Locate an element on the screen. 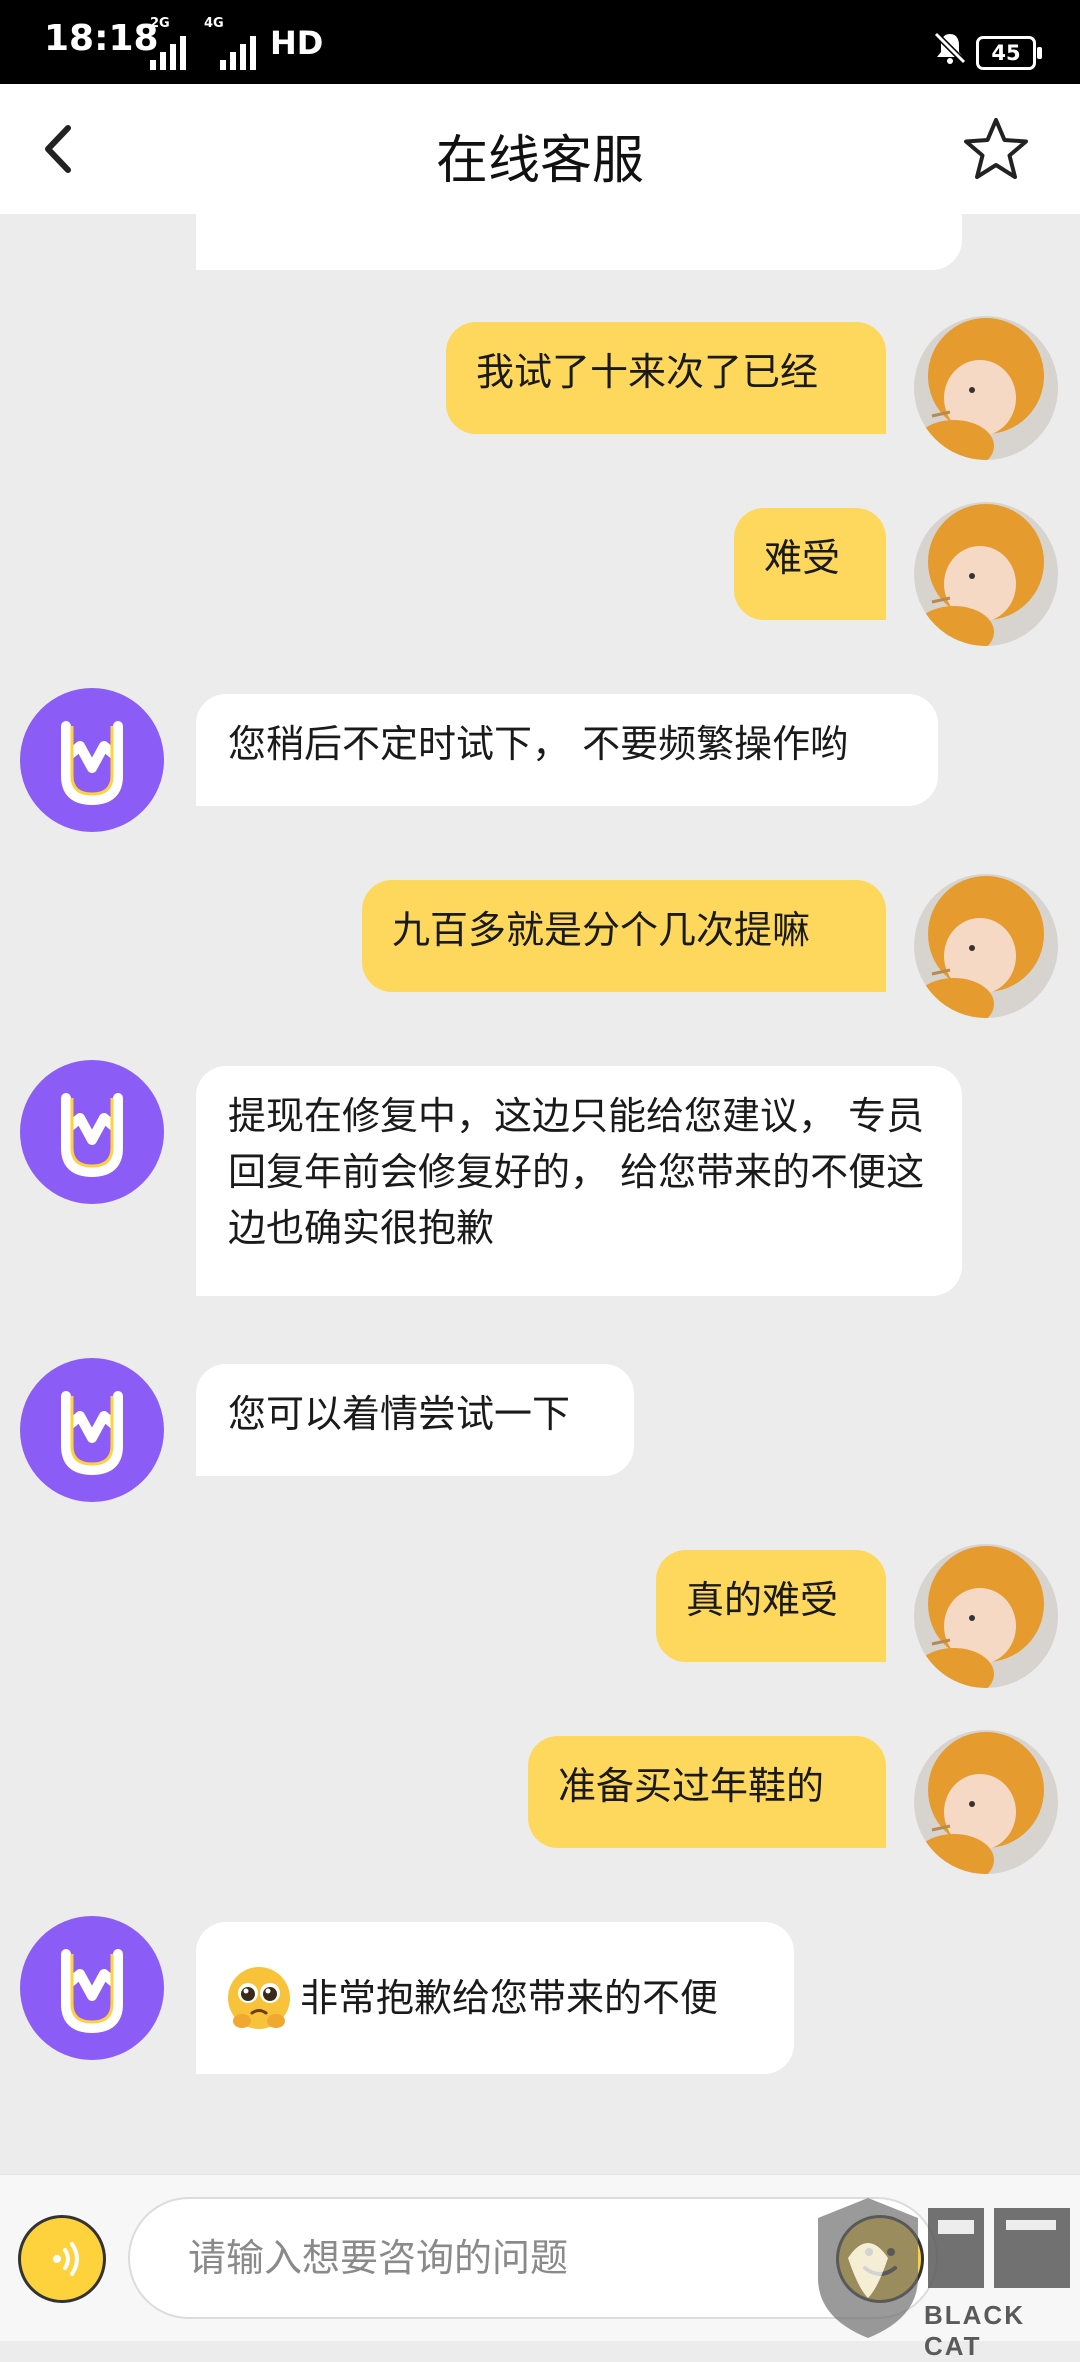 This screenshot has width=1080, height=2362. star-outline-icon is located at coordinates (996, 148).